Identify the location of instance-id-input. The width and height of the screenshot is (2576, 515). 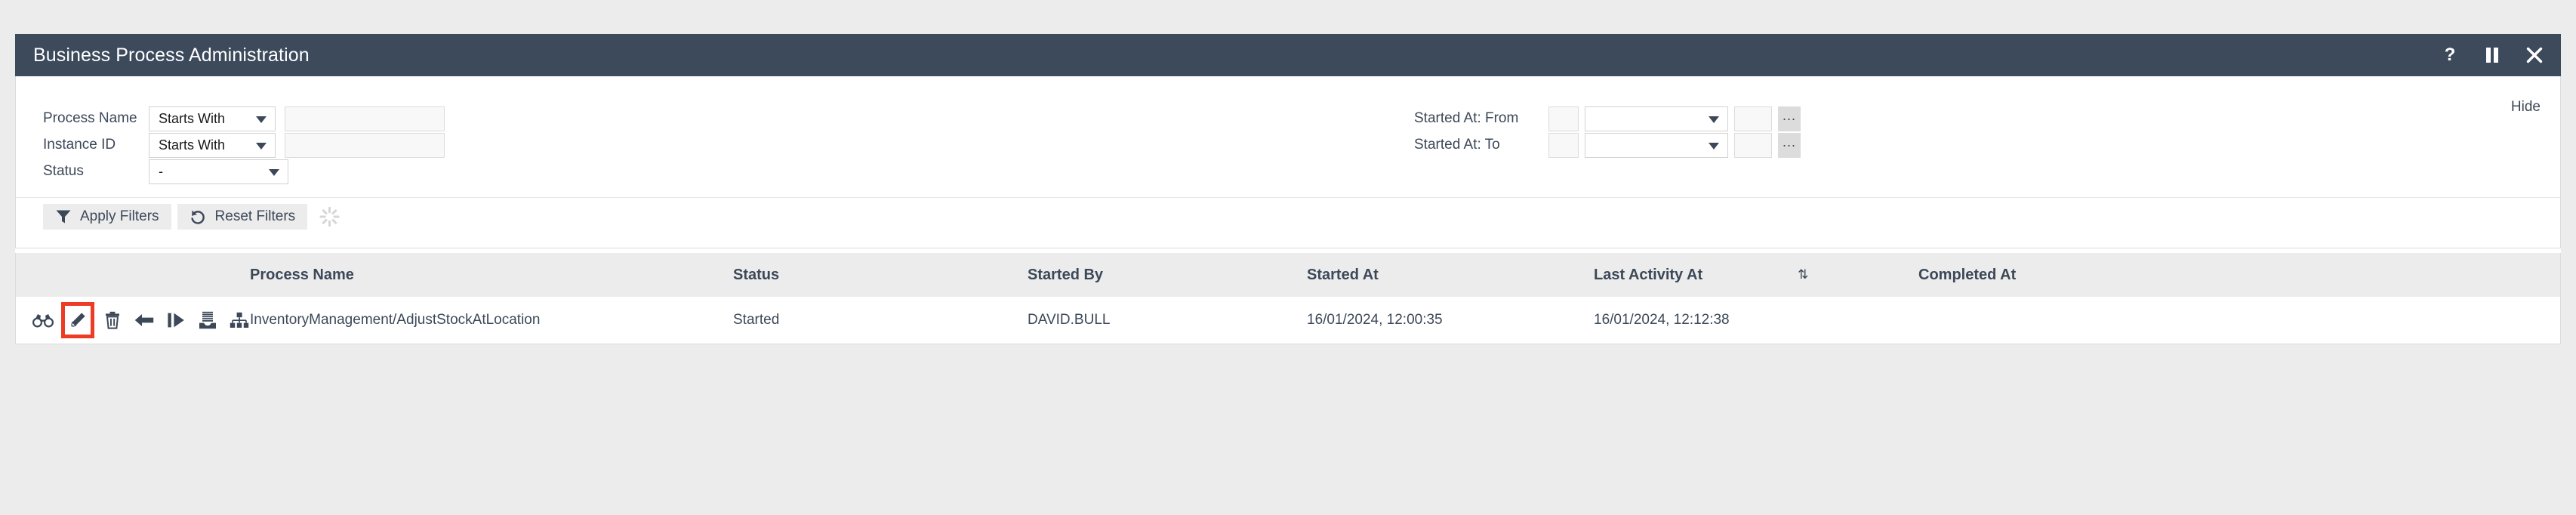
(365, 145).